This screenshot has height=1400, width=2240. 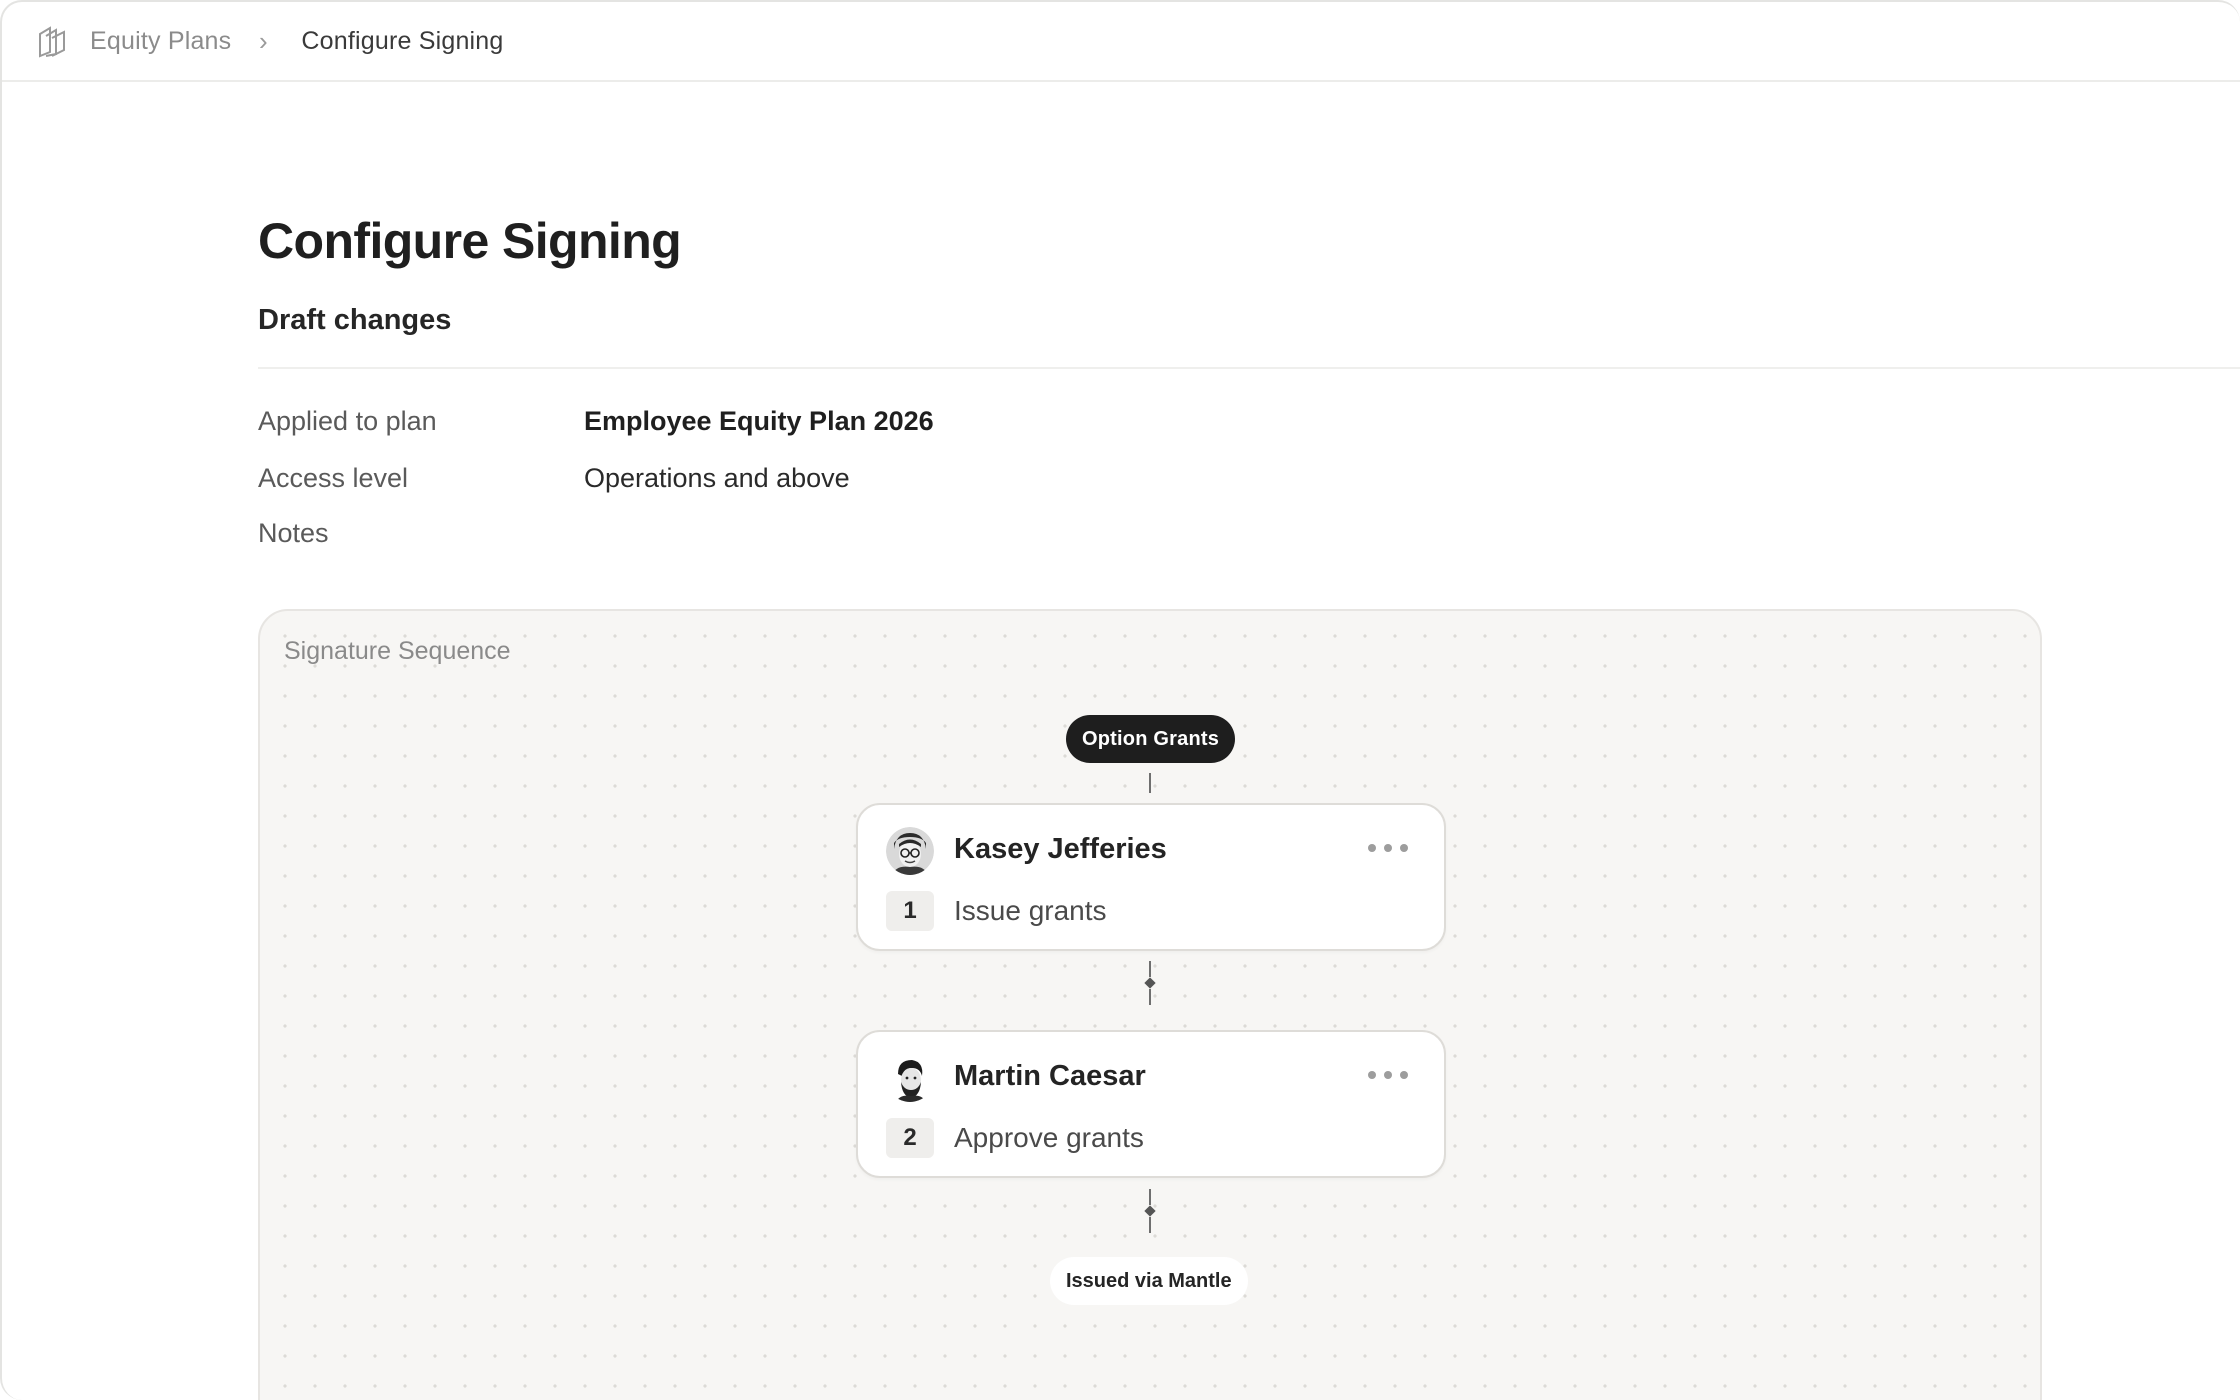 What do you see at coordinates (1151, 1104) in the screenshot?
I see `signer-card: Martin Caesar 2 Approve grants` at bounding box center [1151, 1104].